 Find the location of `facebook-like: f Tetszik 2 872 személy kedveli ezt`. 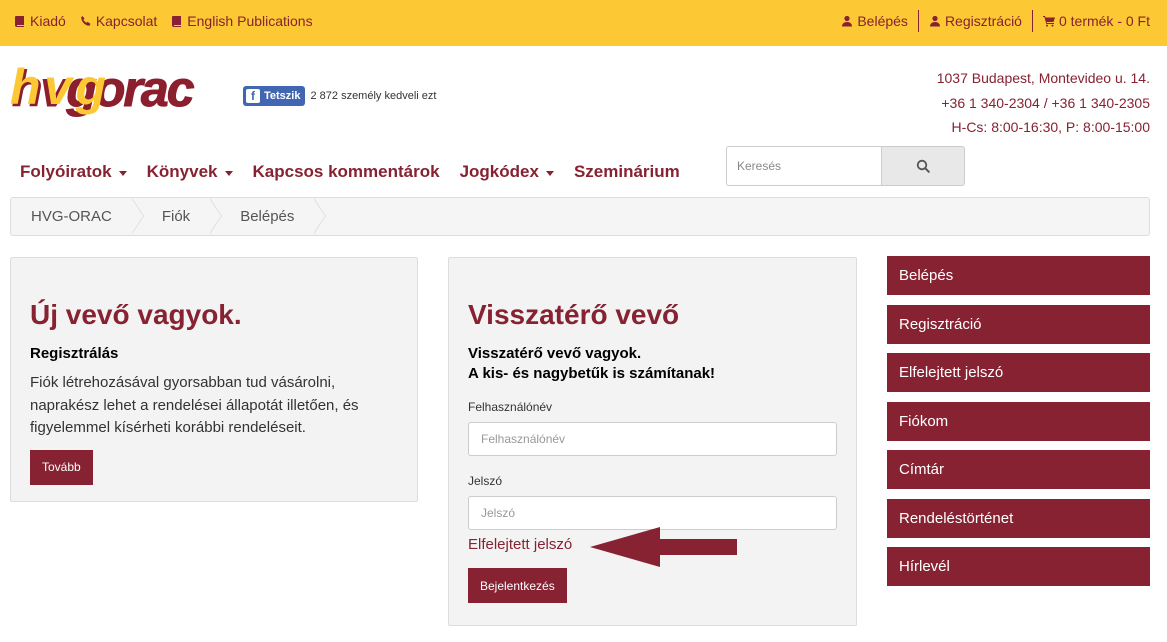

facebook-like: f Tetszik 2 872 személy kedveli ezt is located at coordinates (339, 96).